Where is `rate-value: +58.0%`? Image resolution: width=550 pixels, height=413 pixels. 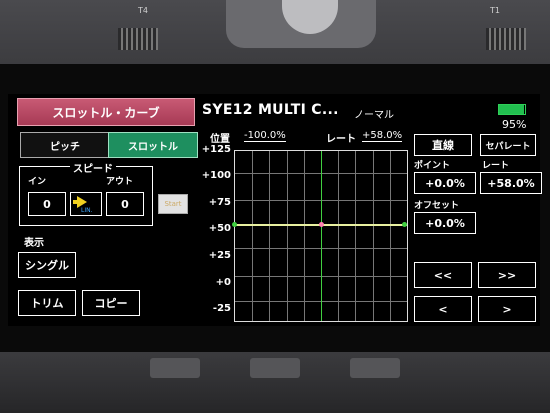 rate-value: +58.0% is located at coordinates (382, 136).